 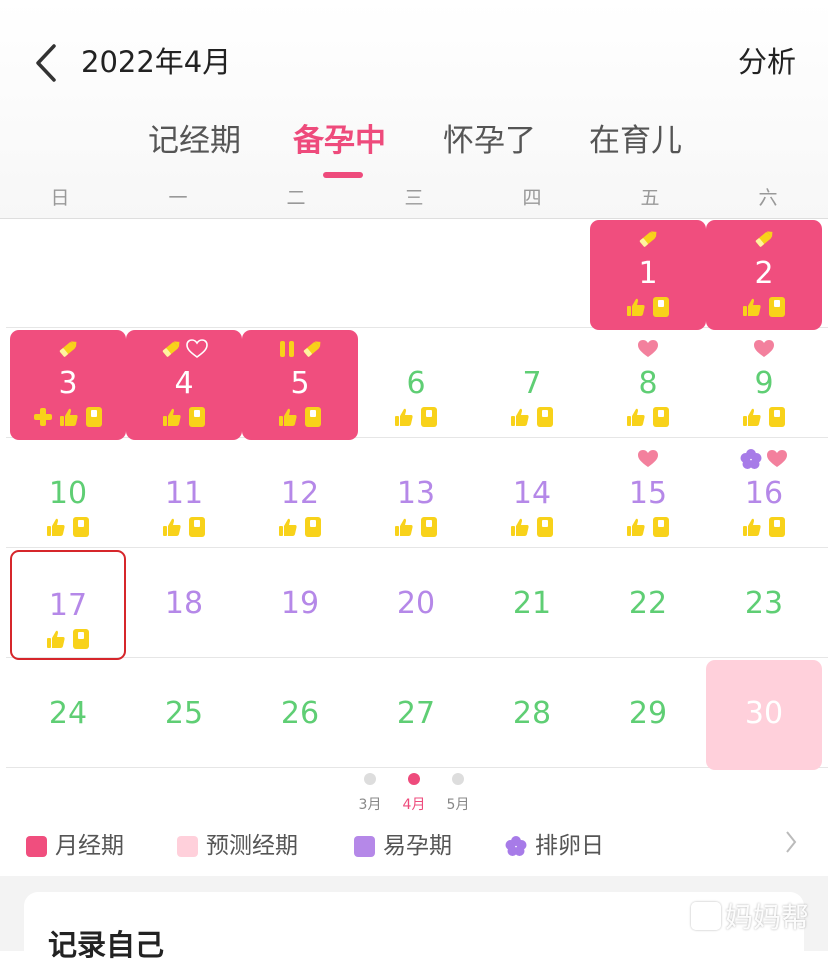 I want to click on day-number: 8, so click(x=648, y=383).